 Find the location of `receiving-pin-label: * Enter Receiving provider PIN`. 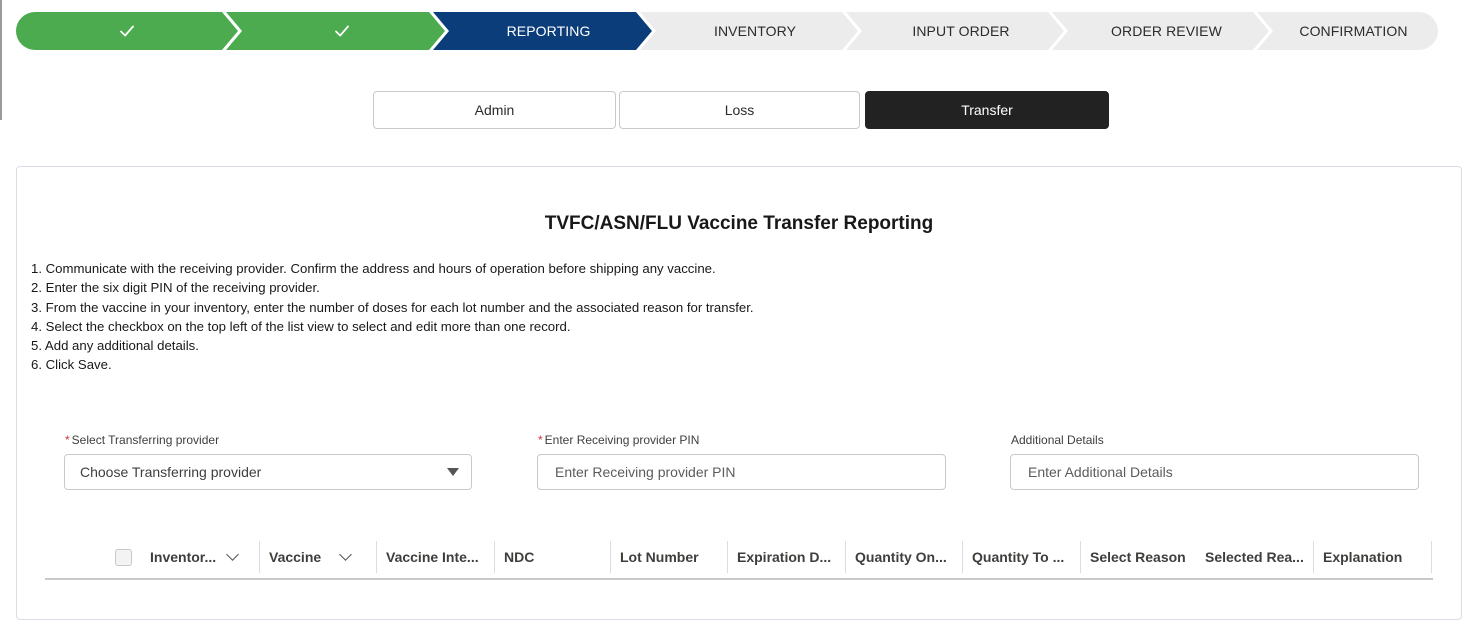

receiving-pin-label: * Enter Receiving provider PIN is located at coordinates (618, 440).